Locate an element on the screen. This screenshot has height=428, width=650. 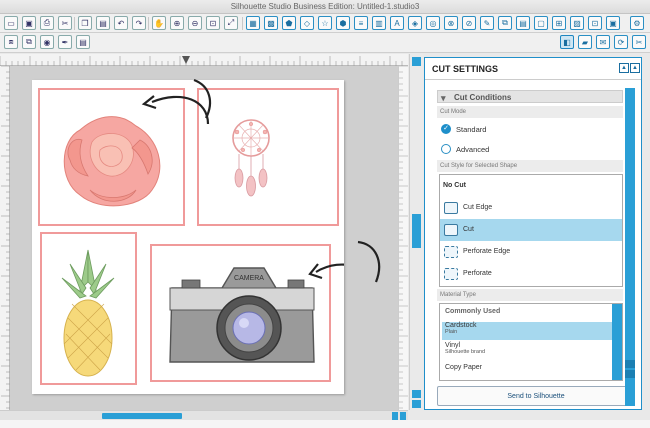
cut-conditions-header: ▾ Cut Conditions is located at coordinates (530, 96).